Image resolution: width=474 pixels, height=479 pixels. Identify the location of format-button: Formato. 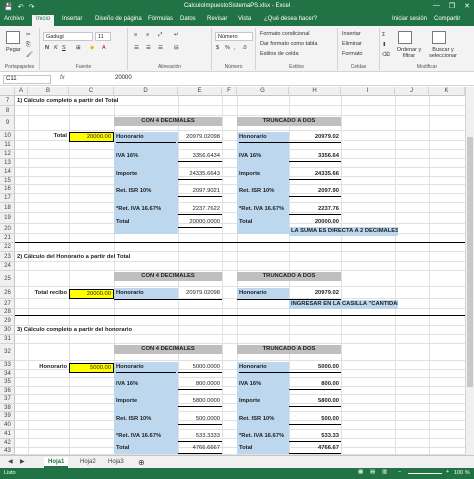
(352, 54).